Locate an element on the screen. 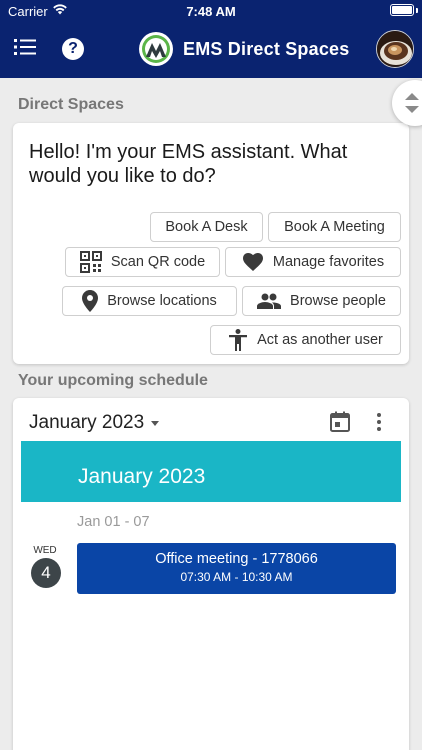 The height and width of the screenshot is (750, 422). avatar is located at coordinates (395, 49).